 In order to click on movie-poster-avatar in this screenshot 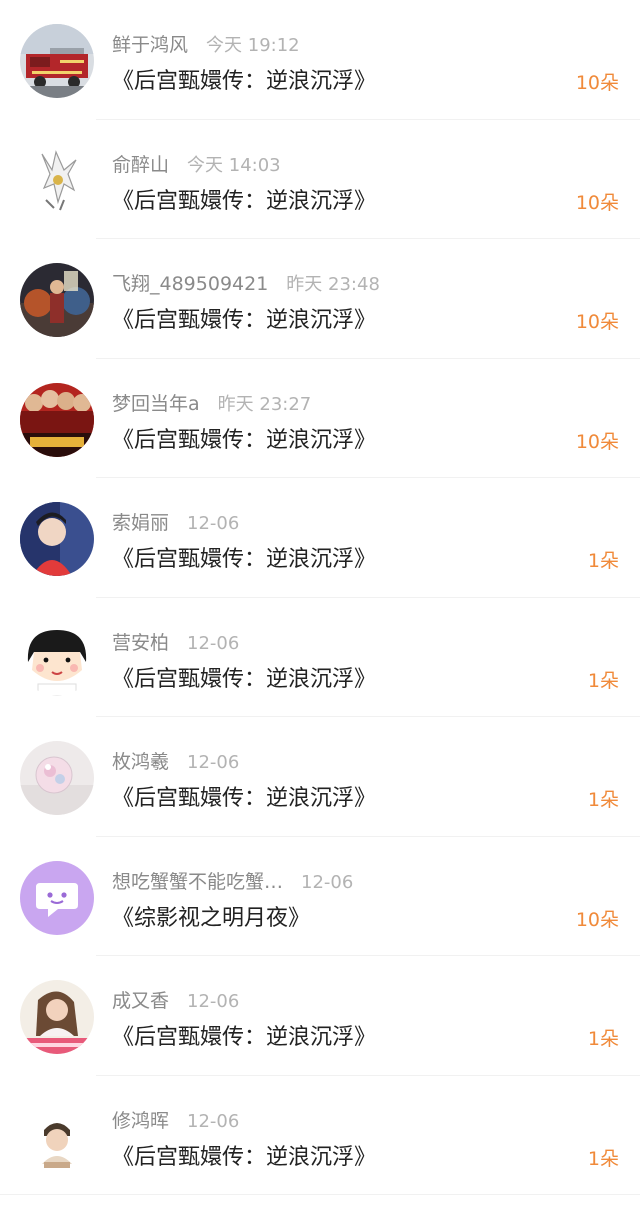, I will do `click(57, 300)`.